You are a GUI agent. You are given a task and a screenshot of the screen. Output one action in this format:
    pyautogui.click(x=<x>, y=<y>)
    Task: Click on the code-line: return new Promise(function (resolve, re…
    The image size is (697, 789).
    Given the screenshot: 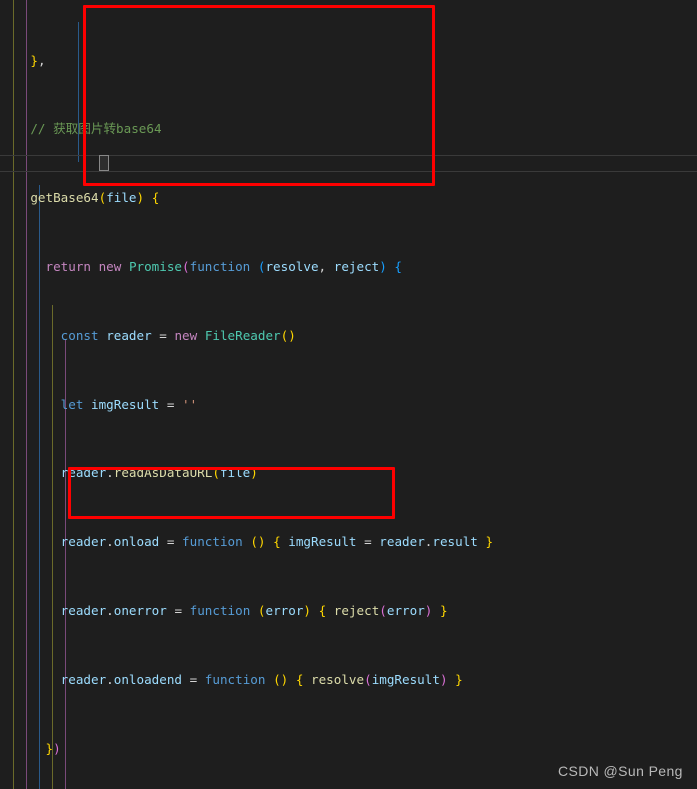 What is the action you would take?
    pyautogui.click(x=224, y=266)
    